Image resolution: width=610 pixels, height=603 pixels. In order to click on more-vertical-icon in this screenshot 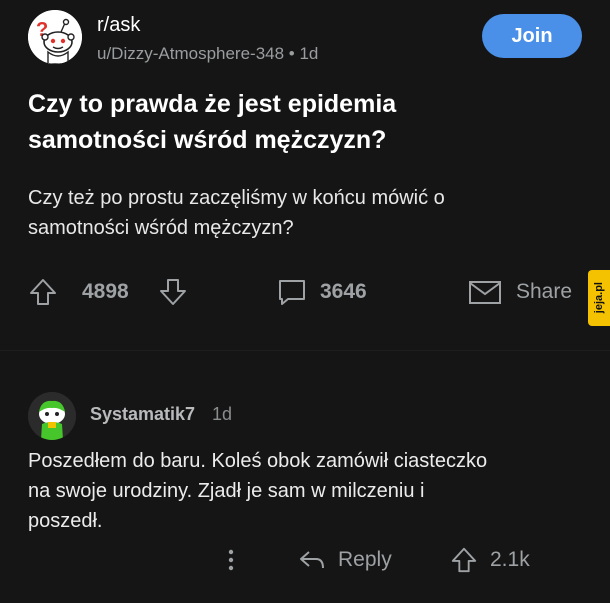, I will do `click(231, 560)`.